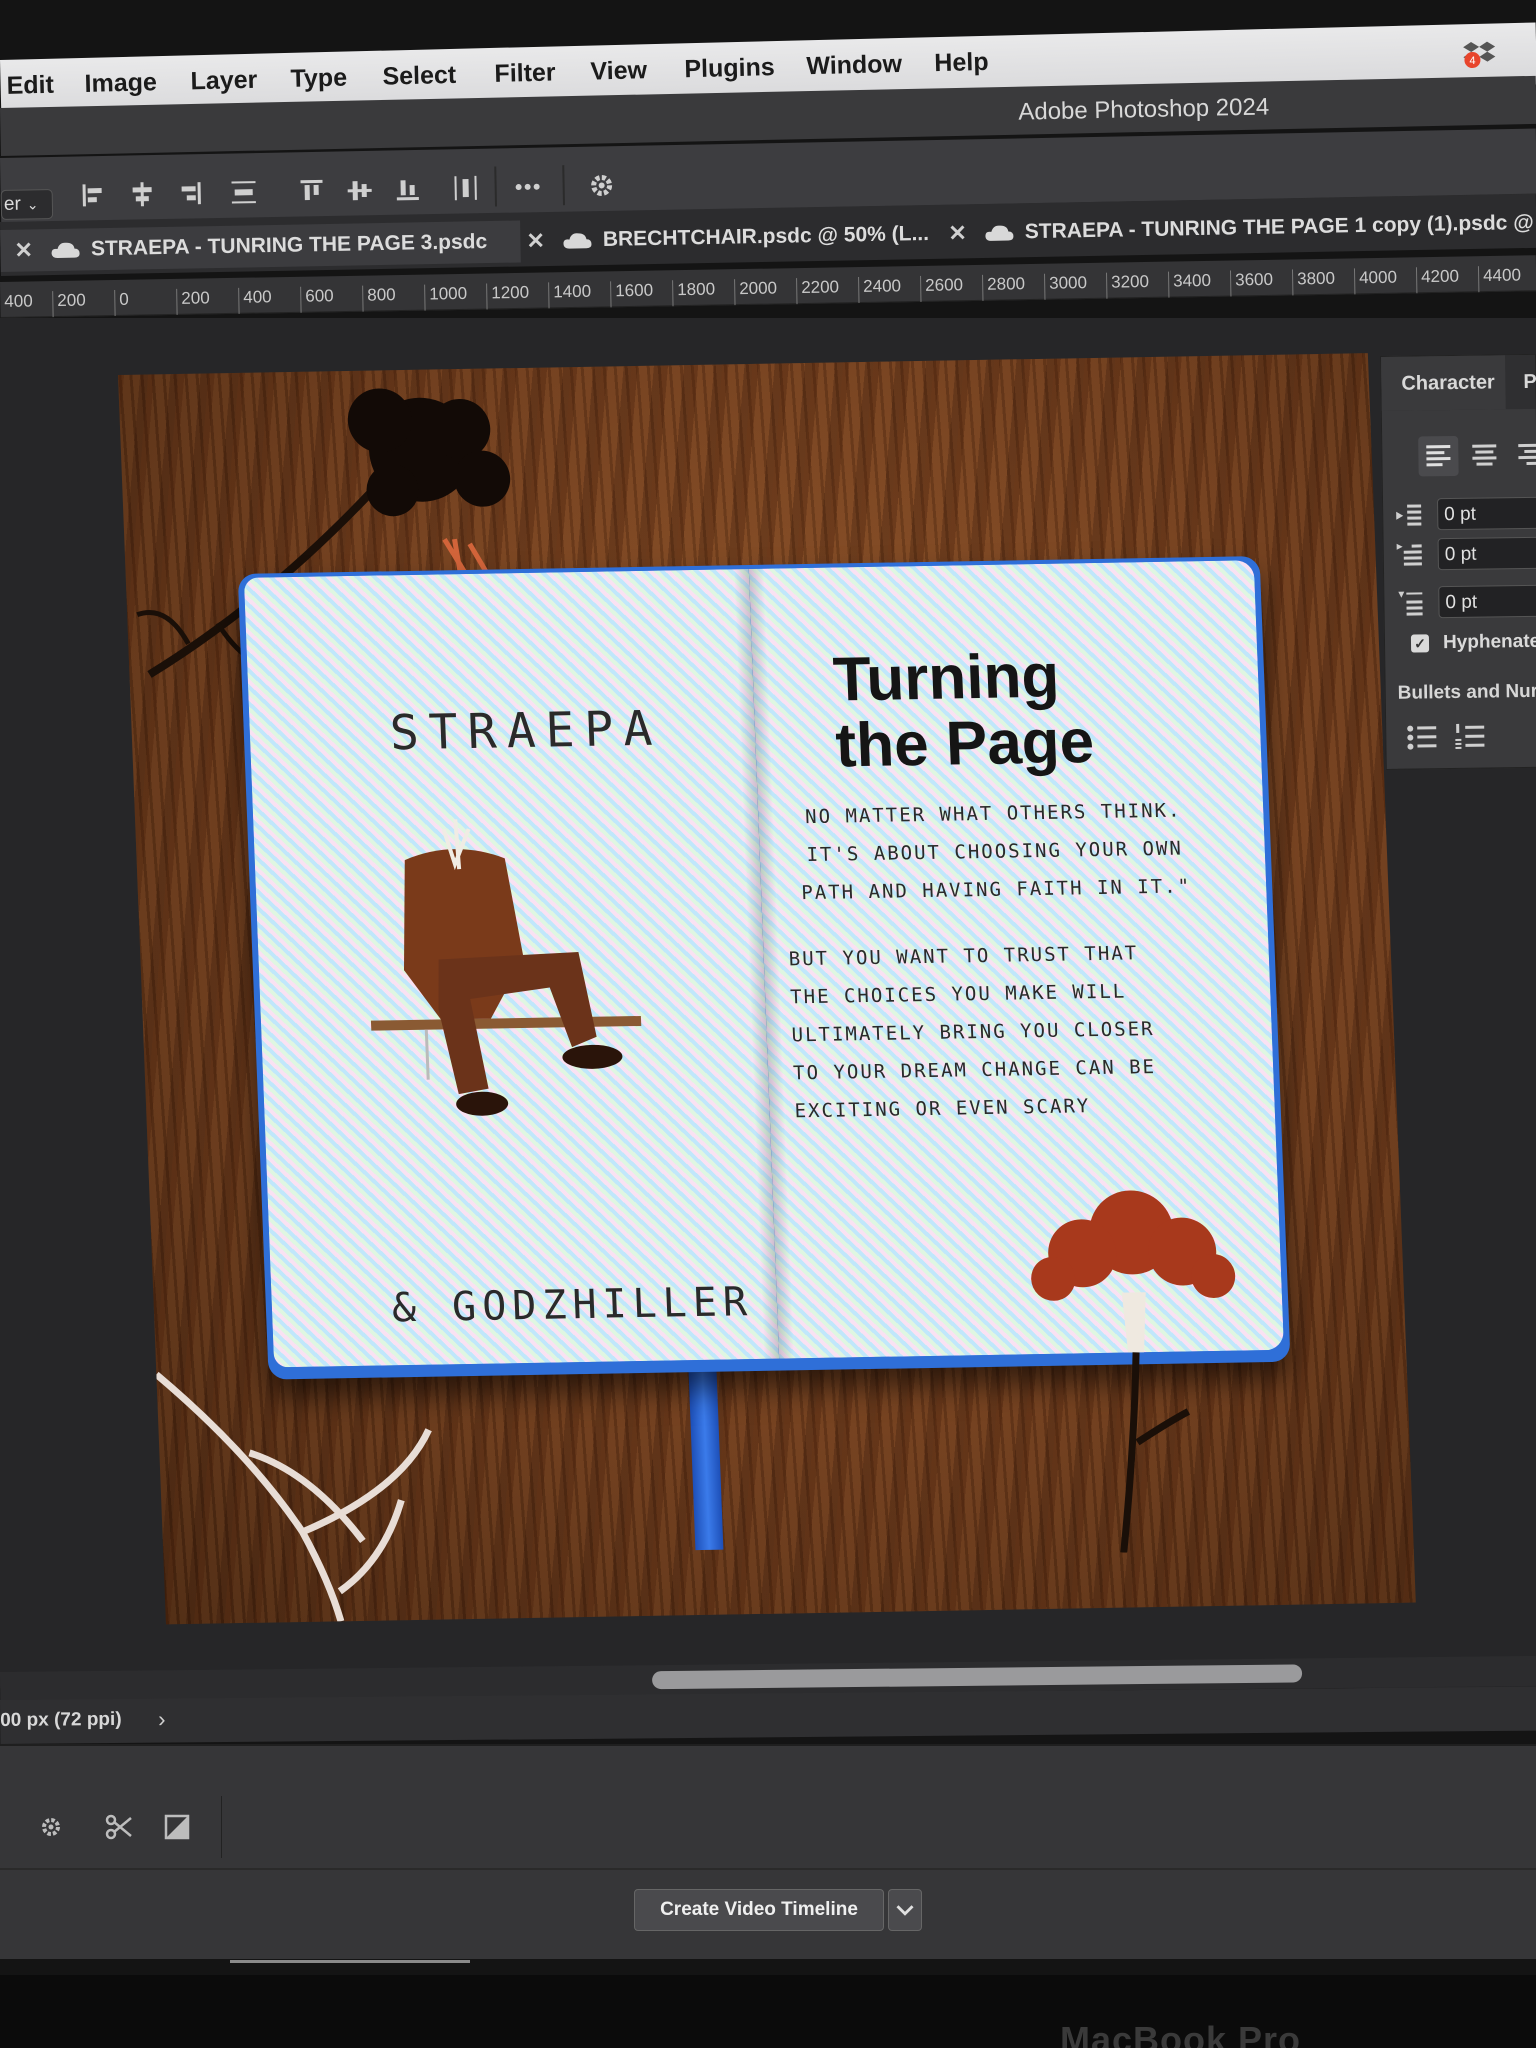  Describe the element at coordinates (1251, 283) in the screenshot. I see `ruler-label: 3600` at that location.